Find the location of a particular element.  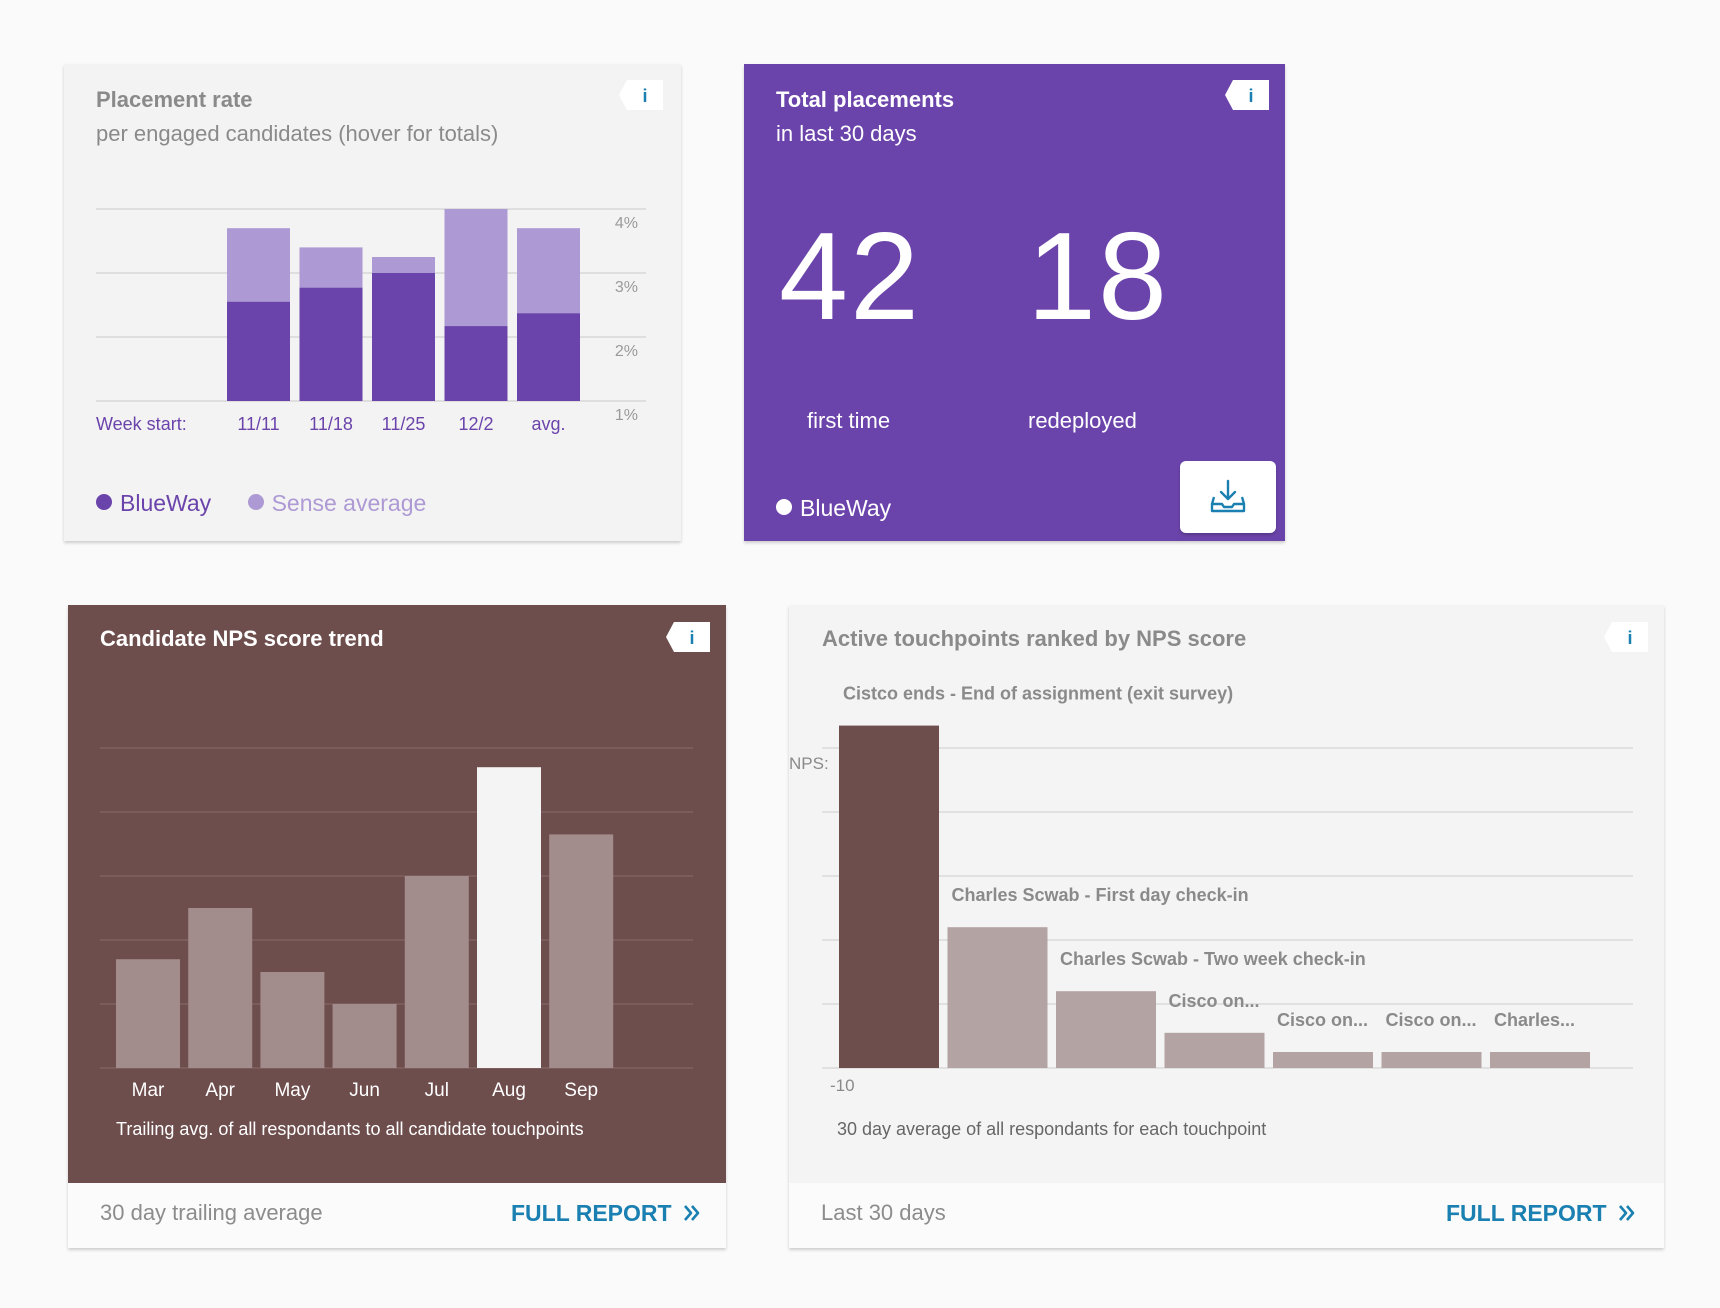

y-min-label: -10 is located at coordinates (842, 1085).